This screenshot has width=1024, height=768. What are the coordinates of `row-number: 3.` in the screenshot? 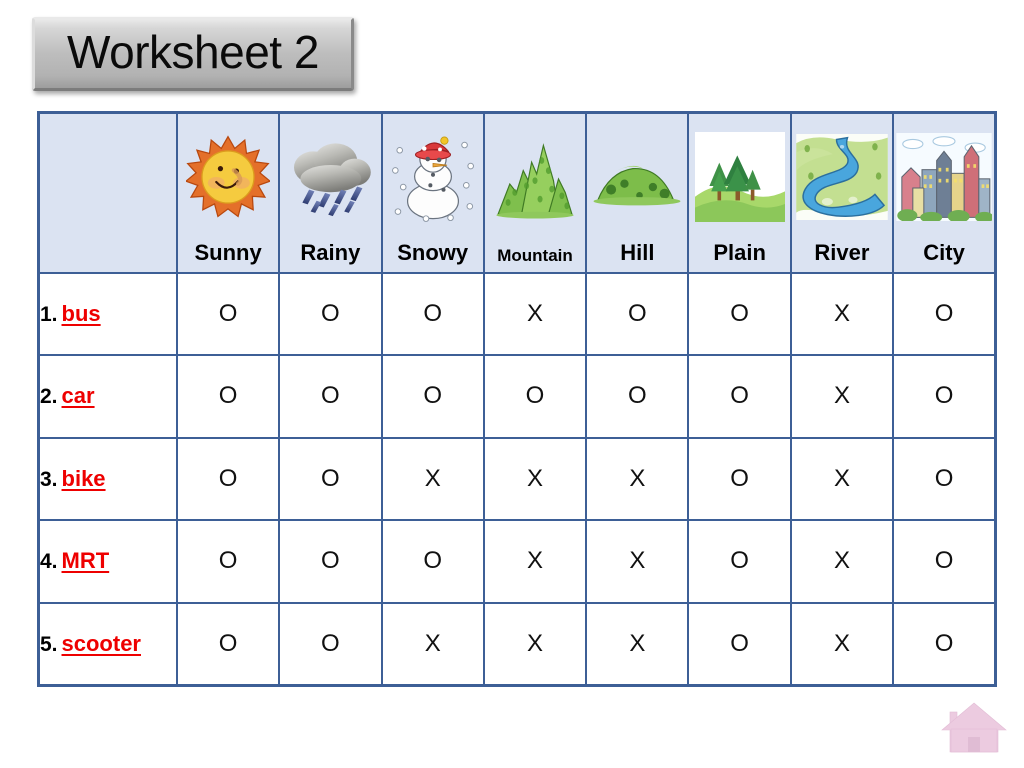 It's located at (49, 479).